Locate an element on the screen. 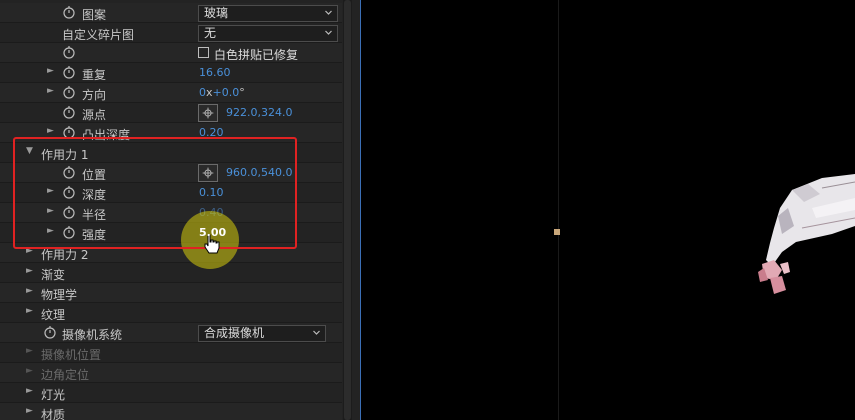 This screenshot has width=855, height=420. direction-degrees: +0.0 is located at coordinates (226, 92).